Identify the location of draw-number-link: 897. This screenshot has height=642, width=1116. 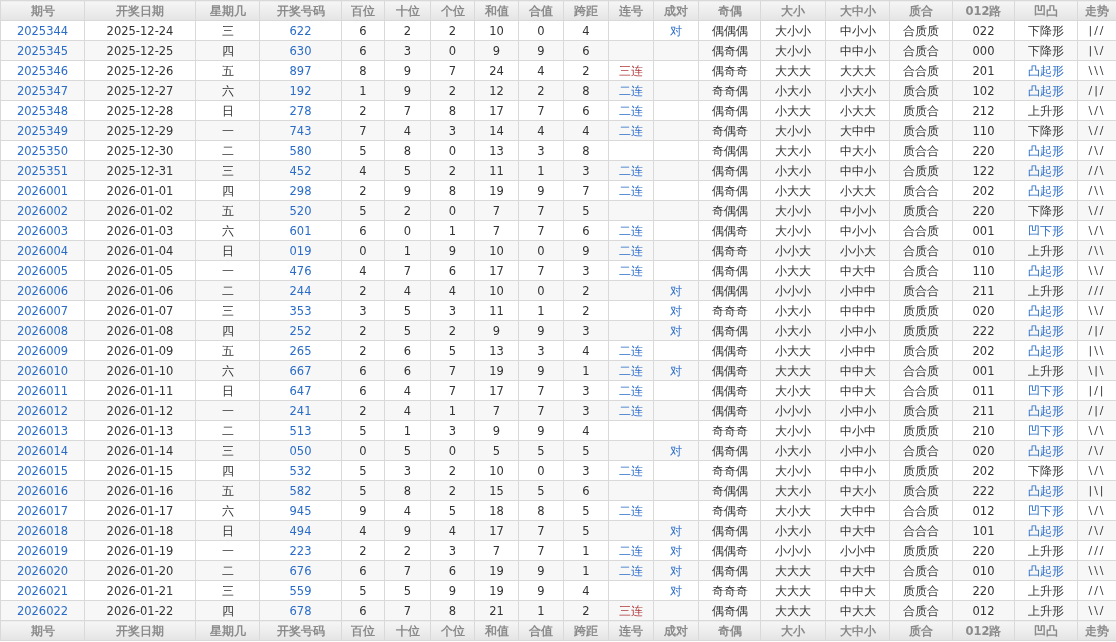
(300, 70).